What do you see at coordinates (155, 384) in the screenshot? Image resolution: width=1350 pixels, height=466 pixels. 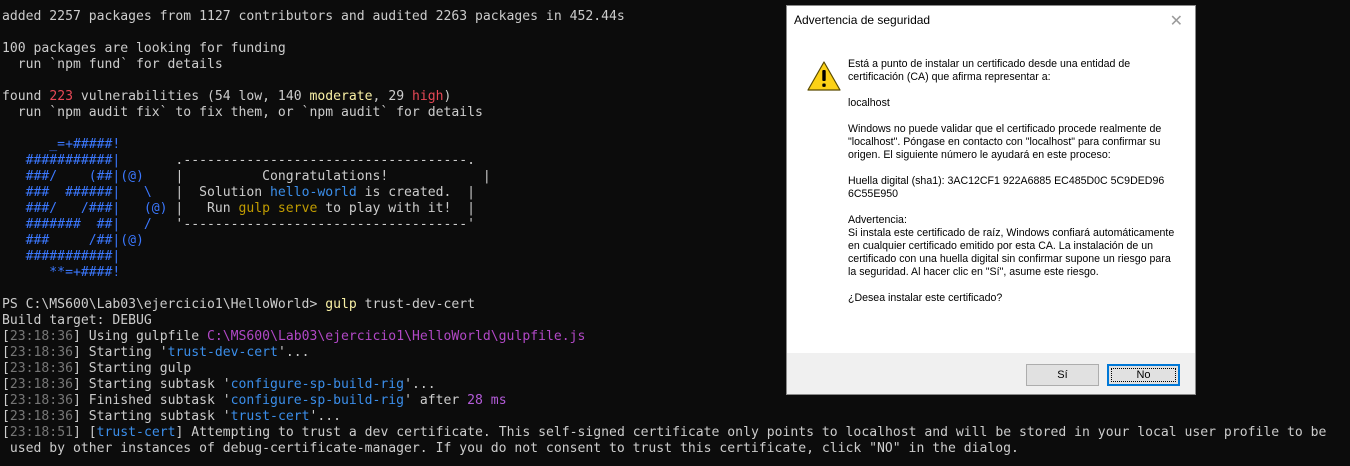 I see `text-fragment: Starting subtask '` at bounding box center [155, 384].